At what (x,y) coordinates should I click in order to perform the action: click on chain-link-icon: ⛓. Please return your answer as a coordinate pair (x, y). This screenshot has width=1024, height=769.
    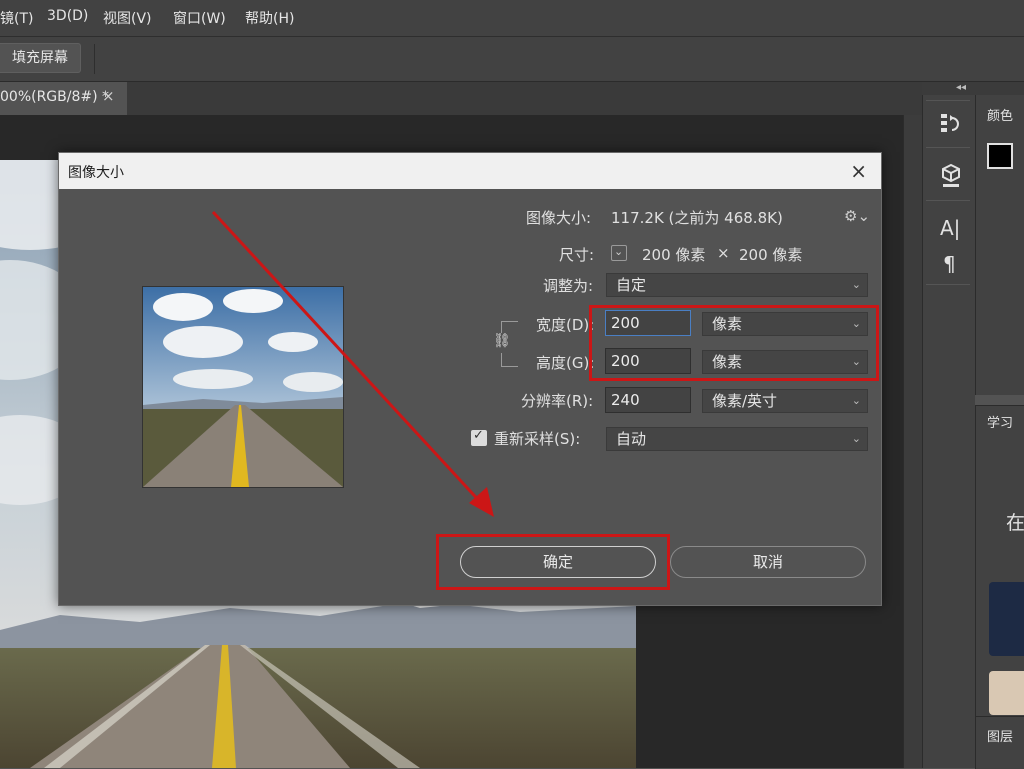
    Looking at the image, I should click on (502, 343).